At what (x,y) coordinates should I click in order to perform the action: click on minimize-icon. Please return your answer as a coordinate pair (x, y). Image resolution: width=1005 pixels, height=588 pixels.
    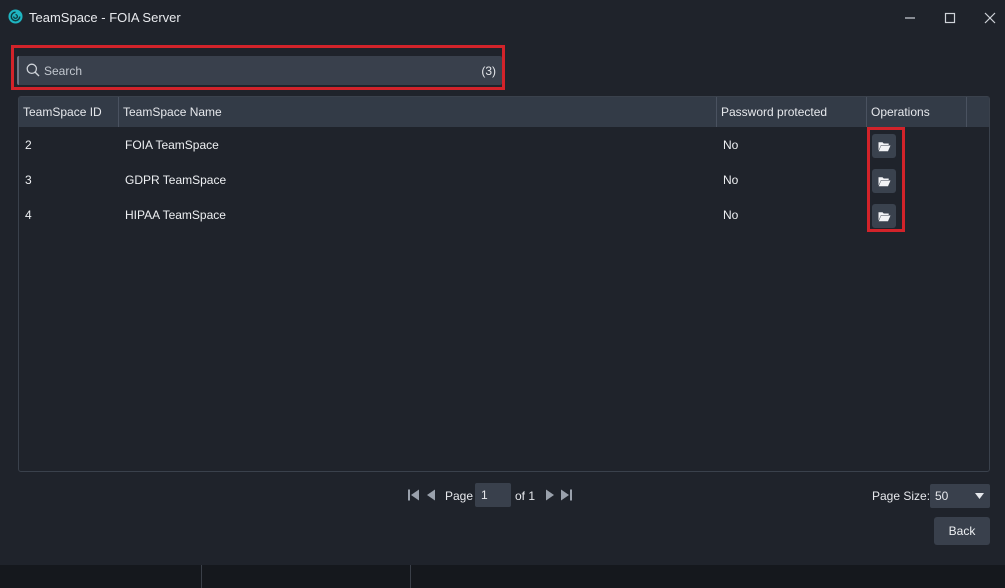
    Looking at the image, I should click on (910, 18).